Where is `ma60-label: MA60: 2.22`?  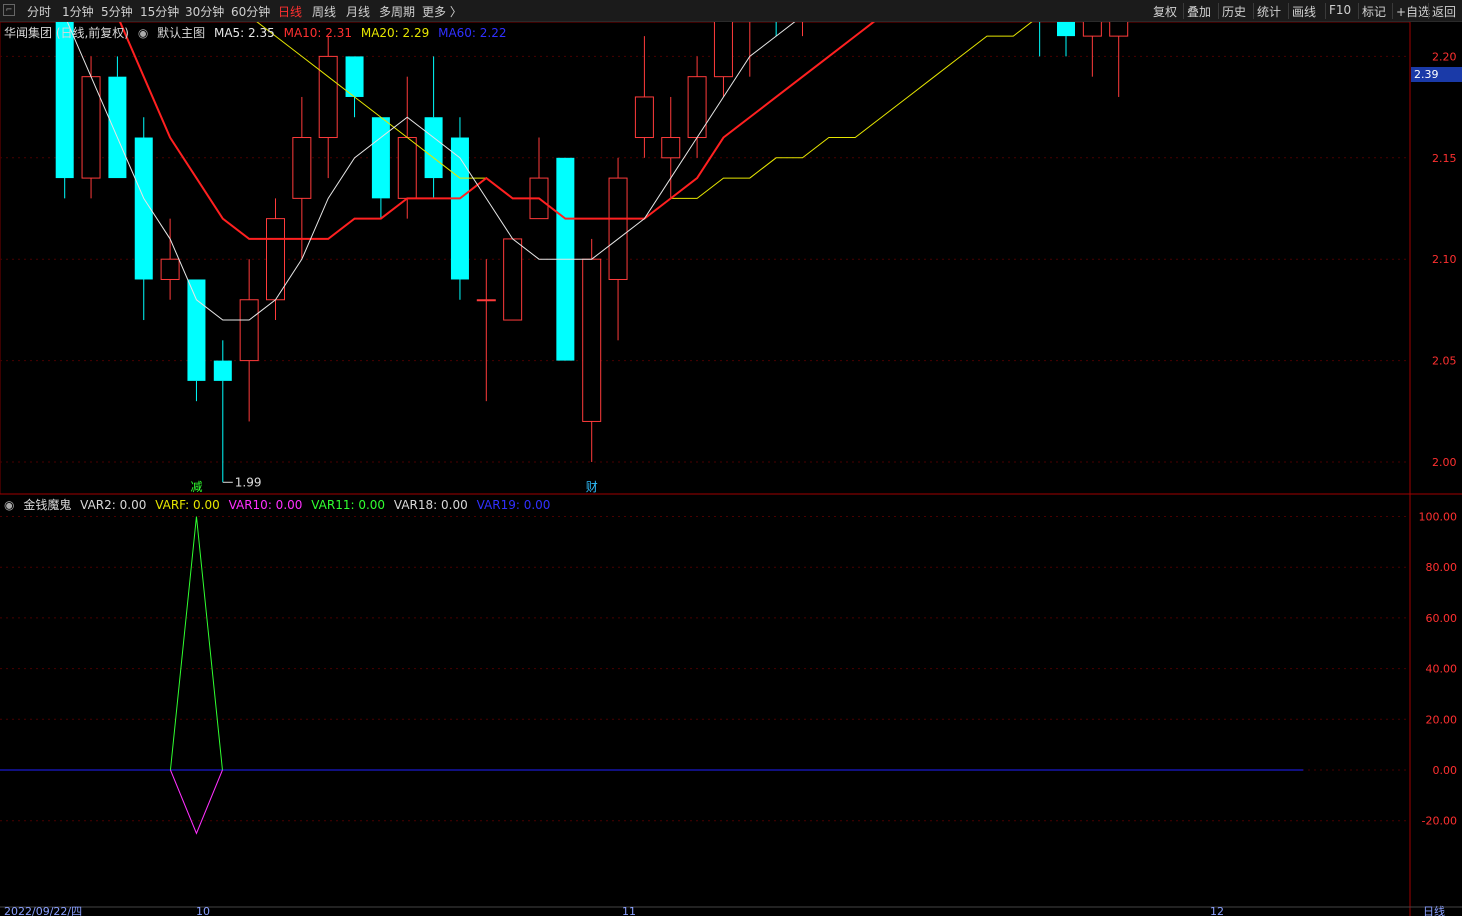
ma60-label: MA60: 2.22 is located at coordinates (472, 33).